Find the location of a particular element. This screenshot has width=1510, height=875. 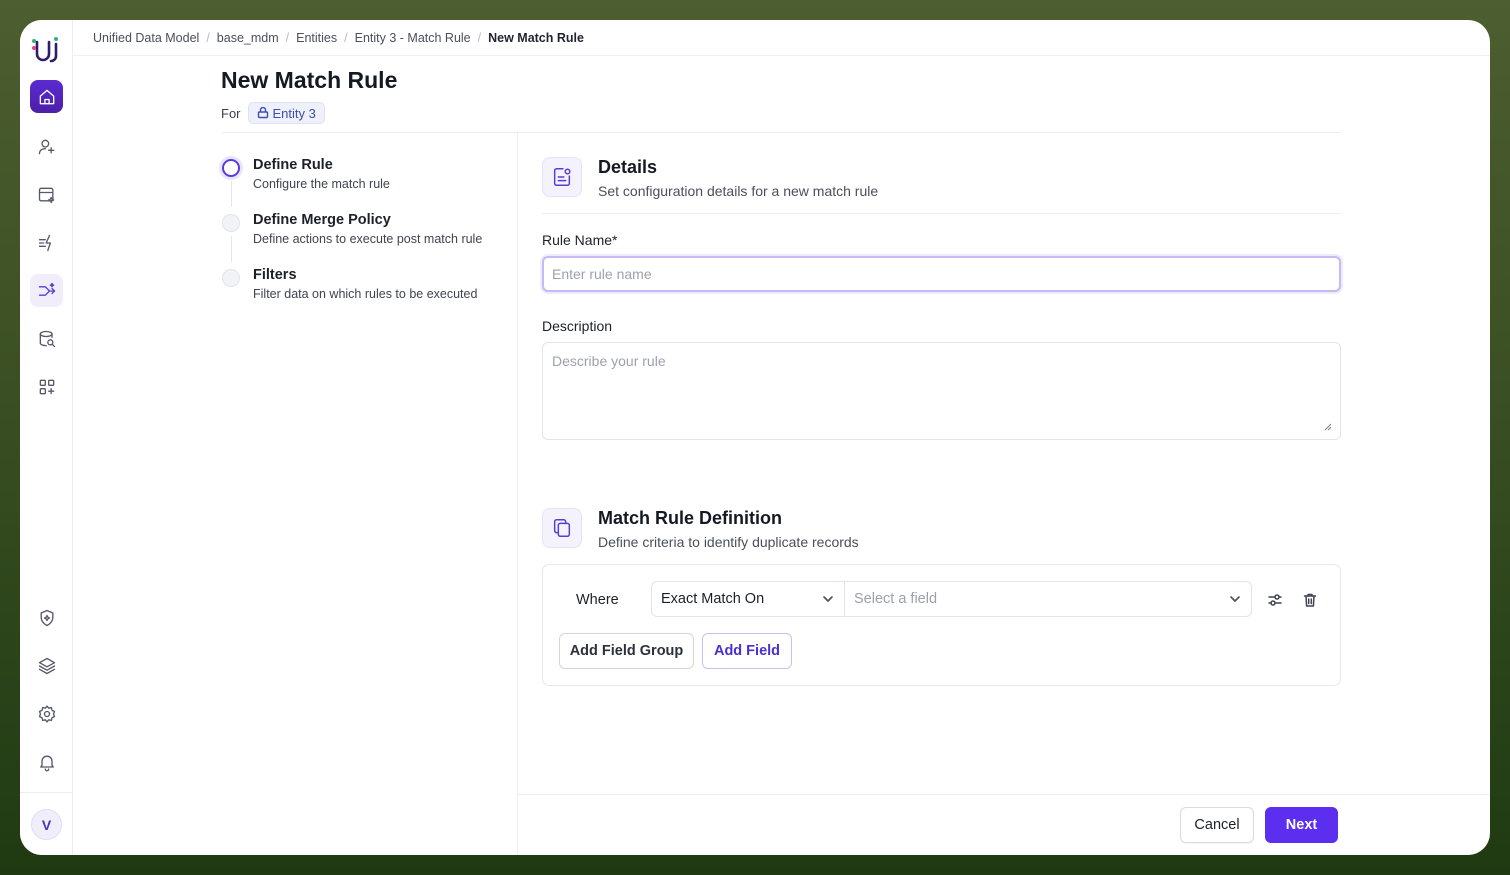

add-field-button: Add Field is located at coordinates (747, 651).